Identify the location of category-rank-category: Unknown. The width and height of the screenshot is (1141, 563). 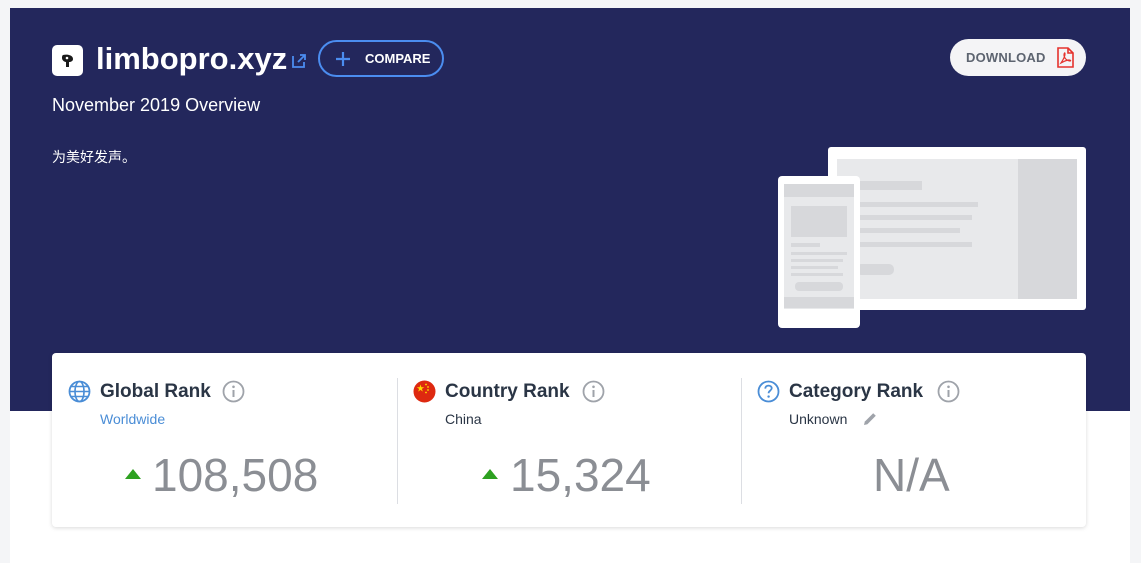
(818, 419).